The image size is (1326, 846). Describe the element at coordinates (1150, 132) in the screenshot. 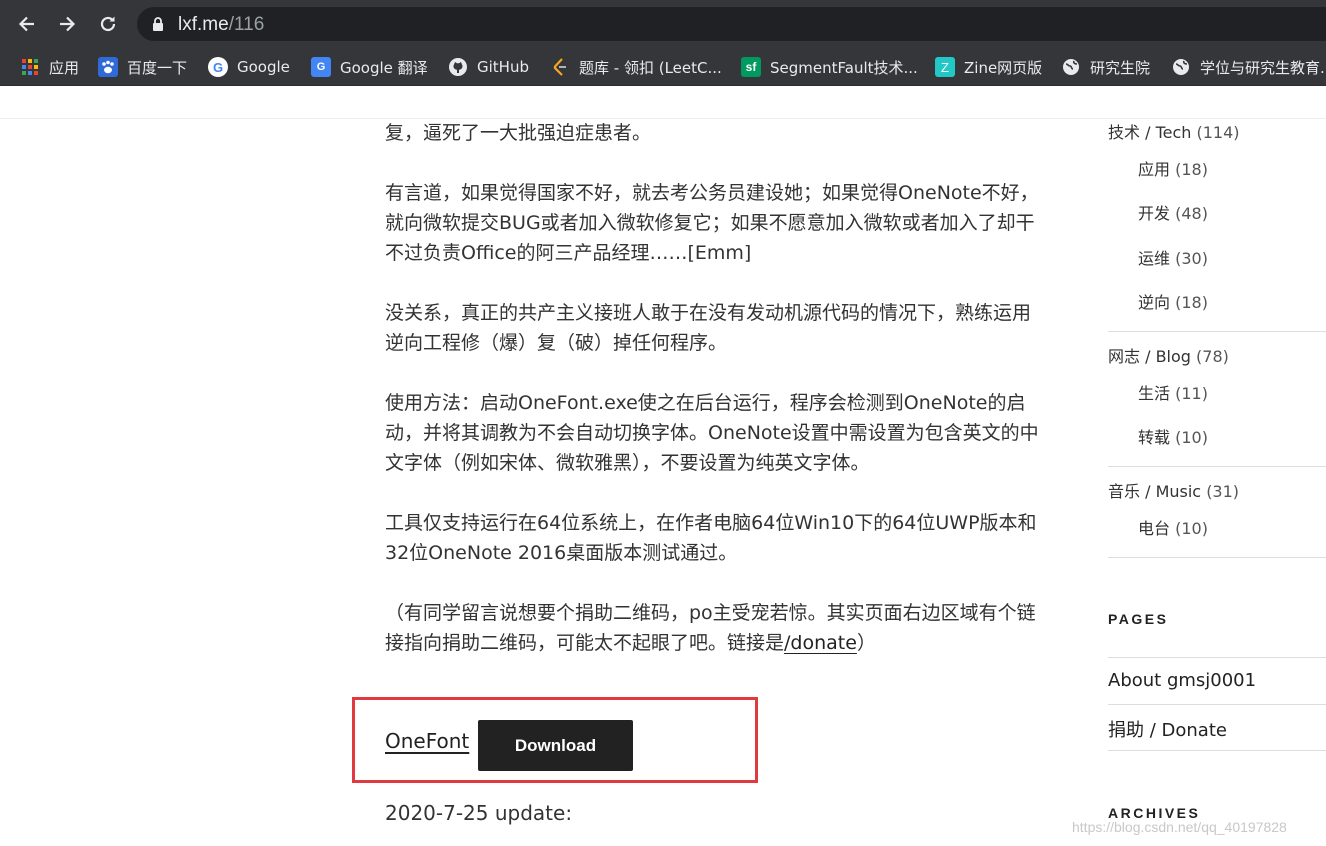

I see `category-label: 技术 / Tech` at that location.